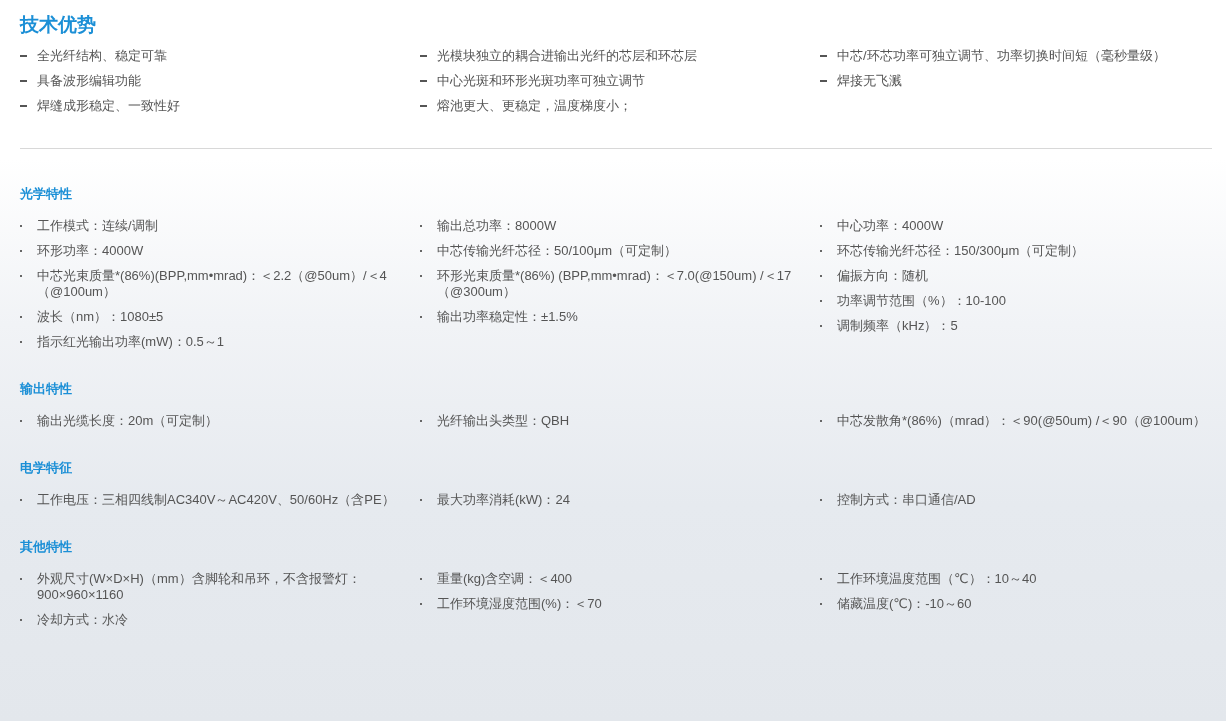 The image size is (1226, 721). What do you see at coordinates (567, 56) in the screenshot?
I see `advantage-text: 光模块独立的耦合进输出光纤的芯层和环芯层` at bounding box center [567, 56].